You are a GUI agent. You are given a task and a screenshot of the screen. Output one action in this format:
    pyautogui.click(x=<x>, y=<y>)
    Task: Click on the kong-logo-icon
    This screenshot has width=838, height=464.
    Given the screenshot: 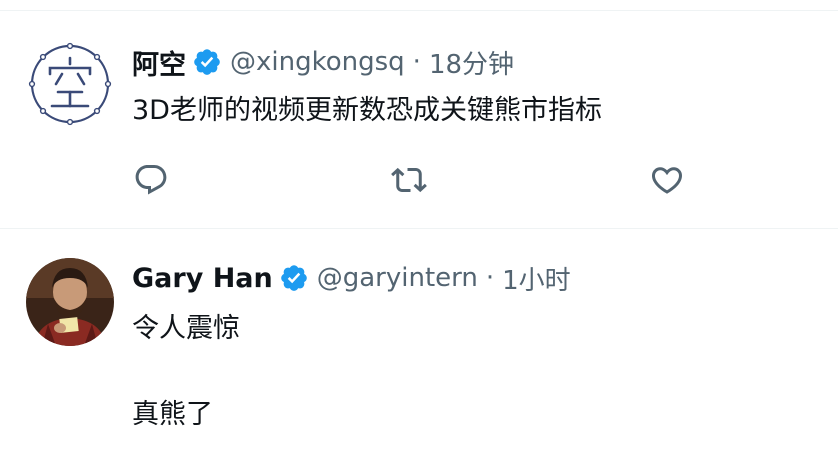 What is the action you would take?
    pyautogui.click(x=70, y=84)
    